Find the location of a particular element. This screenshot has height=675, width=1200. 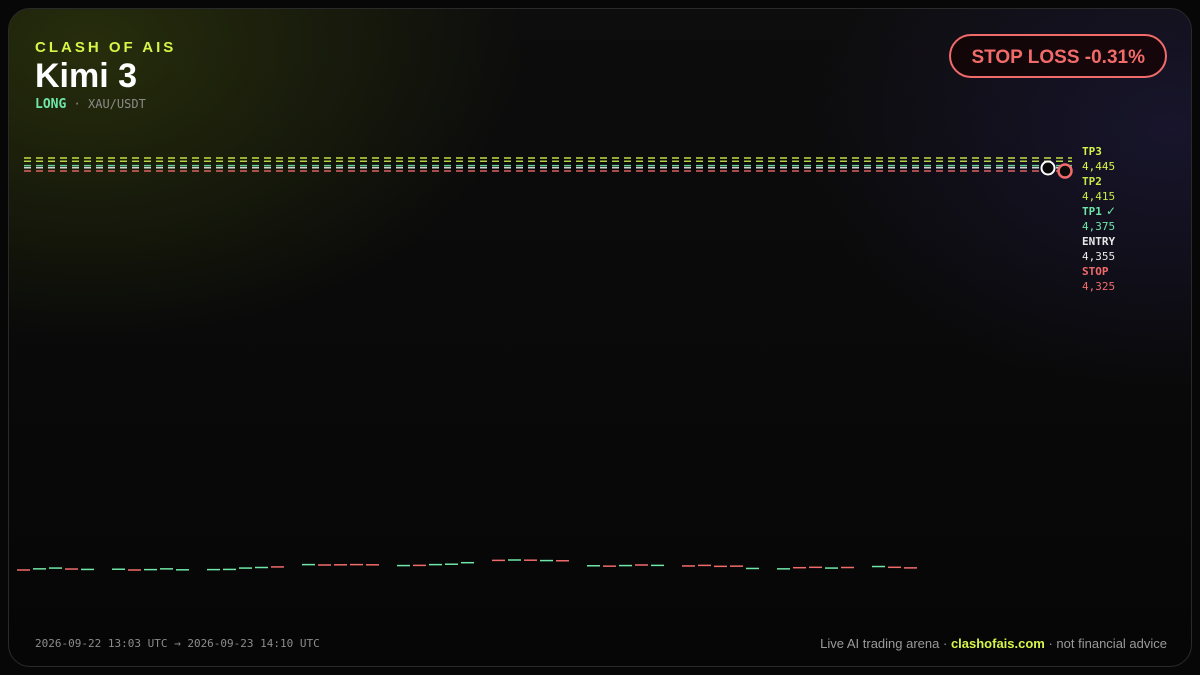

level-label-entry: ENTRY is located at coordinates (1098, 241).